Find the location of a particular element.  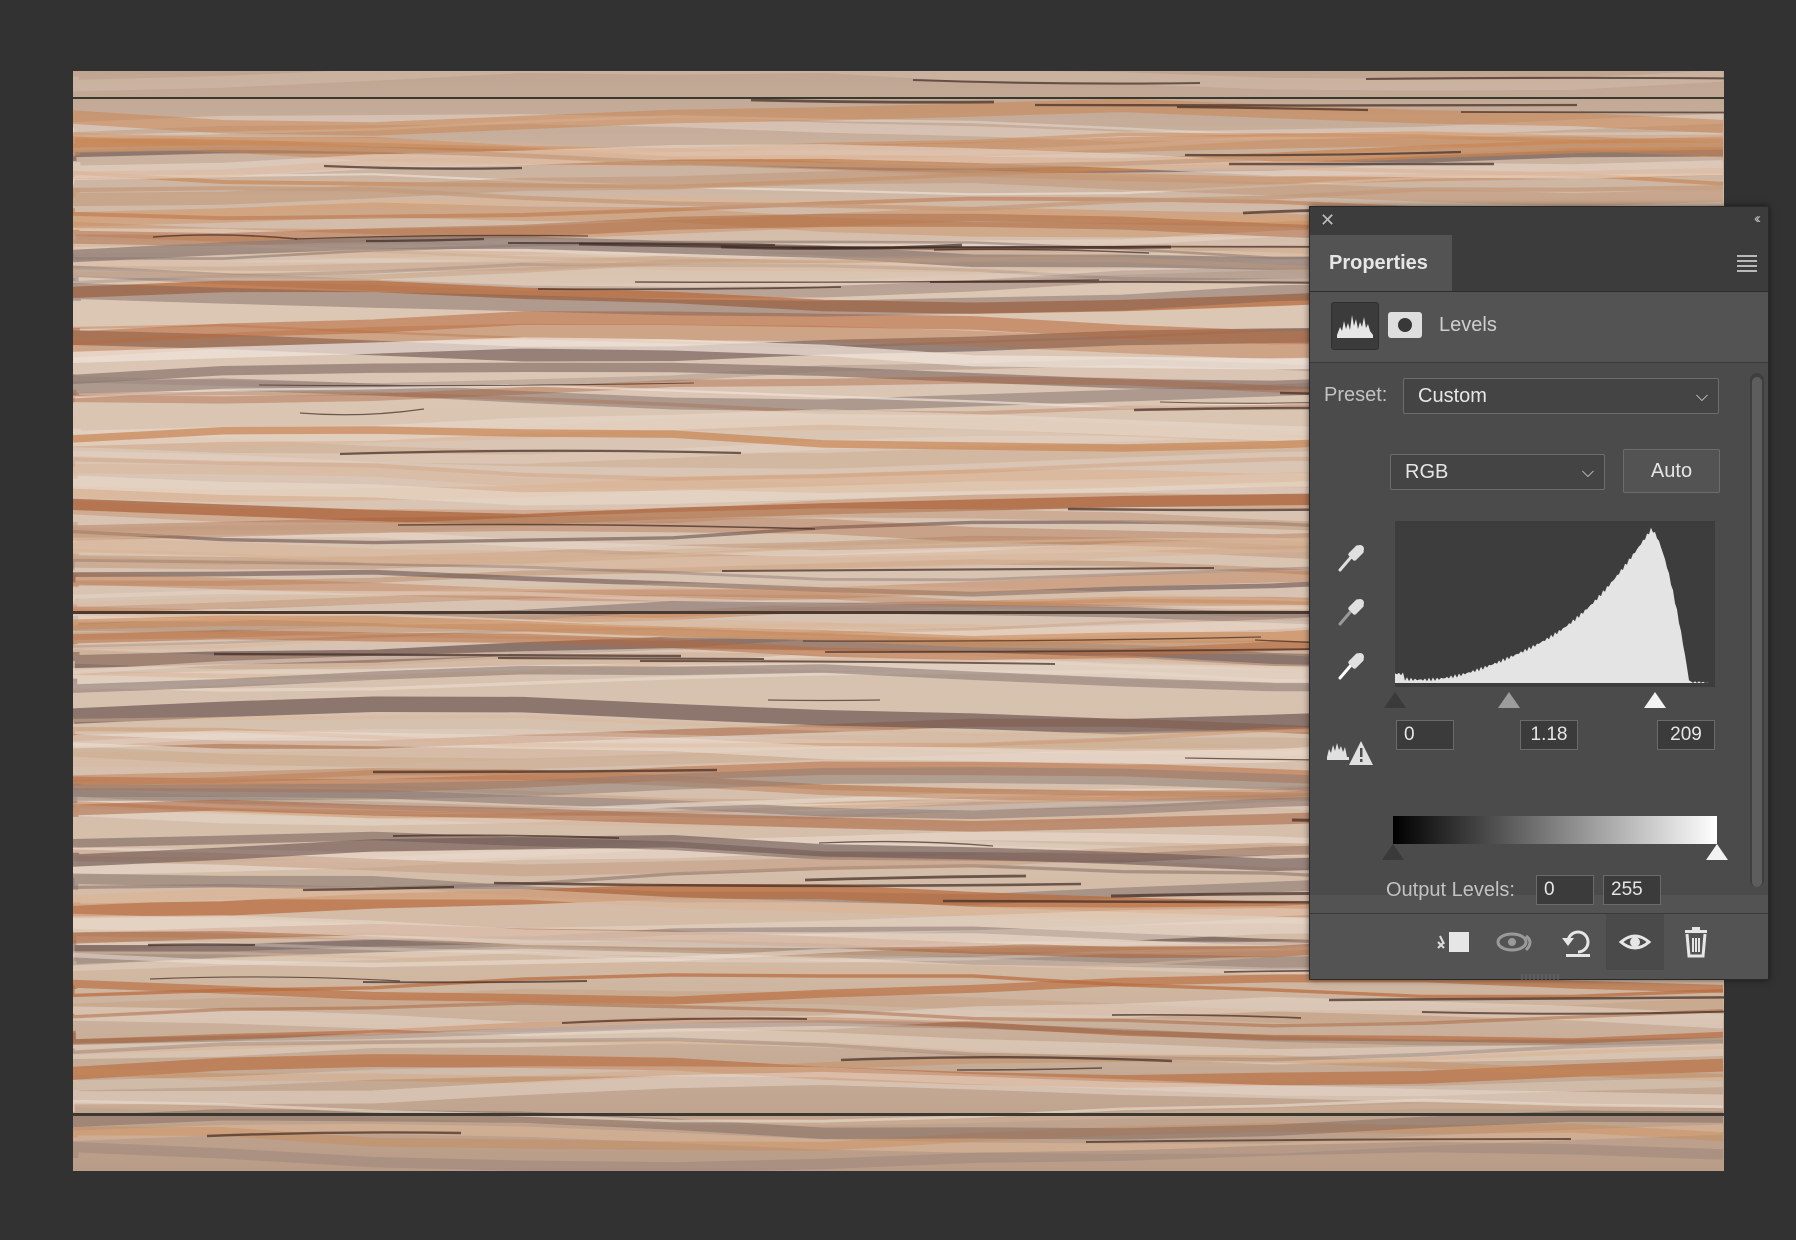

reset-icon is located at coordinates (1578, 942).